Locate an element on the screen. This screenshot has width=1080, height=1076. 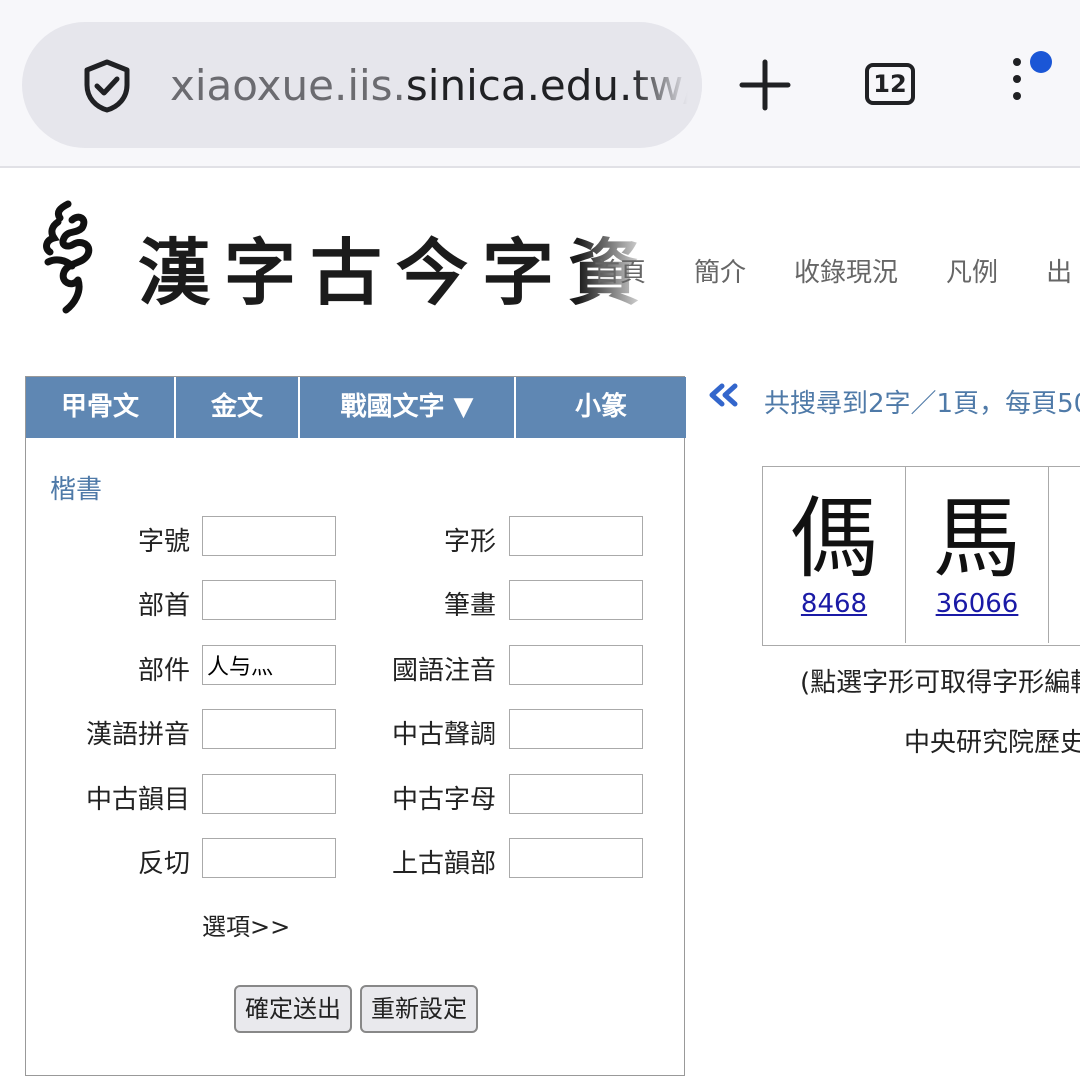
result-cell: 傌 8468 is located at coordinates (834, 555).